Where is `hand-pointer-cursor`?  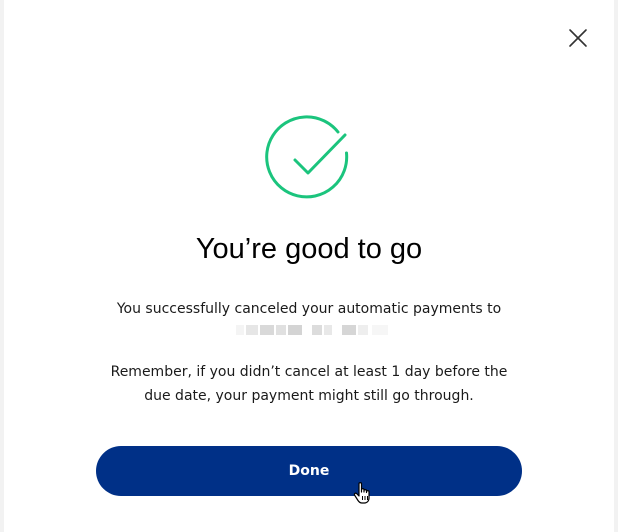
hand-pointer-cursor is located at coordinates (364, 493).